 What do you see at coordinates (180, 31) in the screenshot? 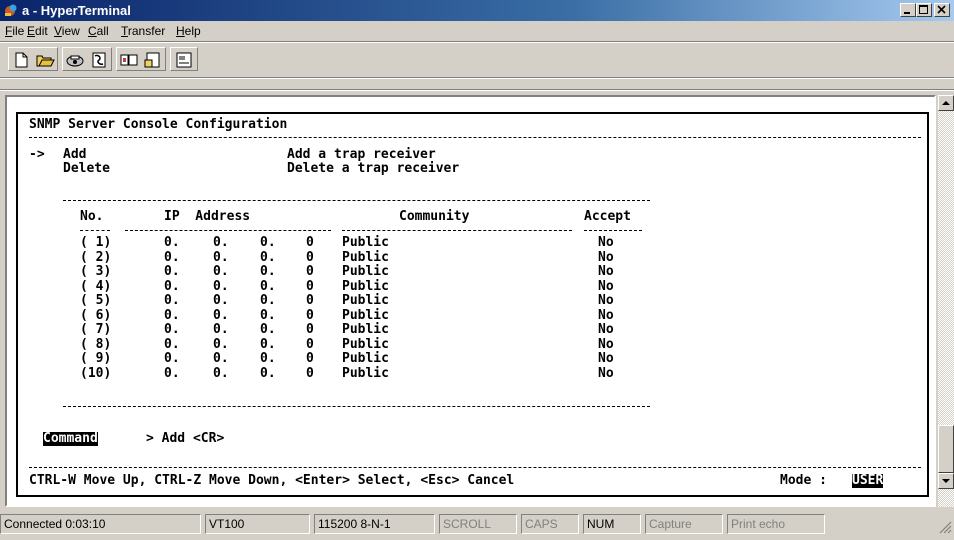
I see `menu-help-mnemonic: H` at bounding box center [180, 31].